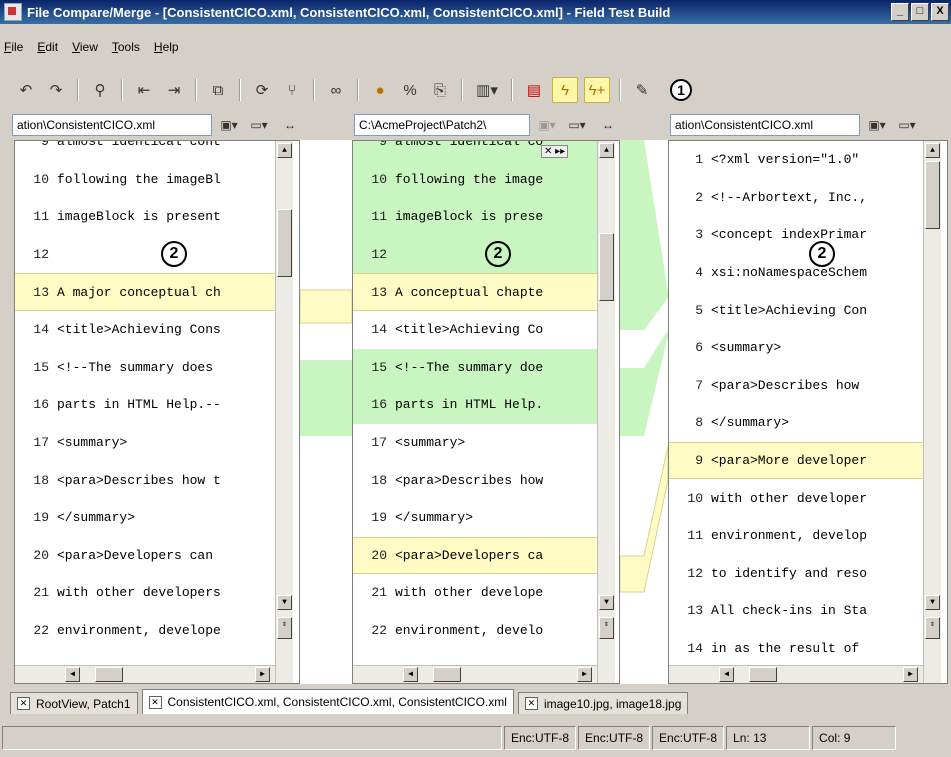 The image size is (951, 757). I want to click on code-line: 17 <summary>, so click(475, 443).